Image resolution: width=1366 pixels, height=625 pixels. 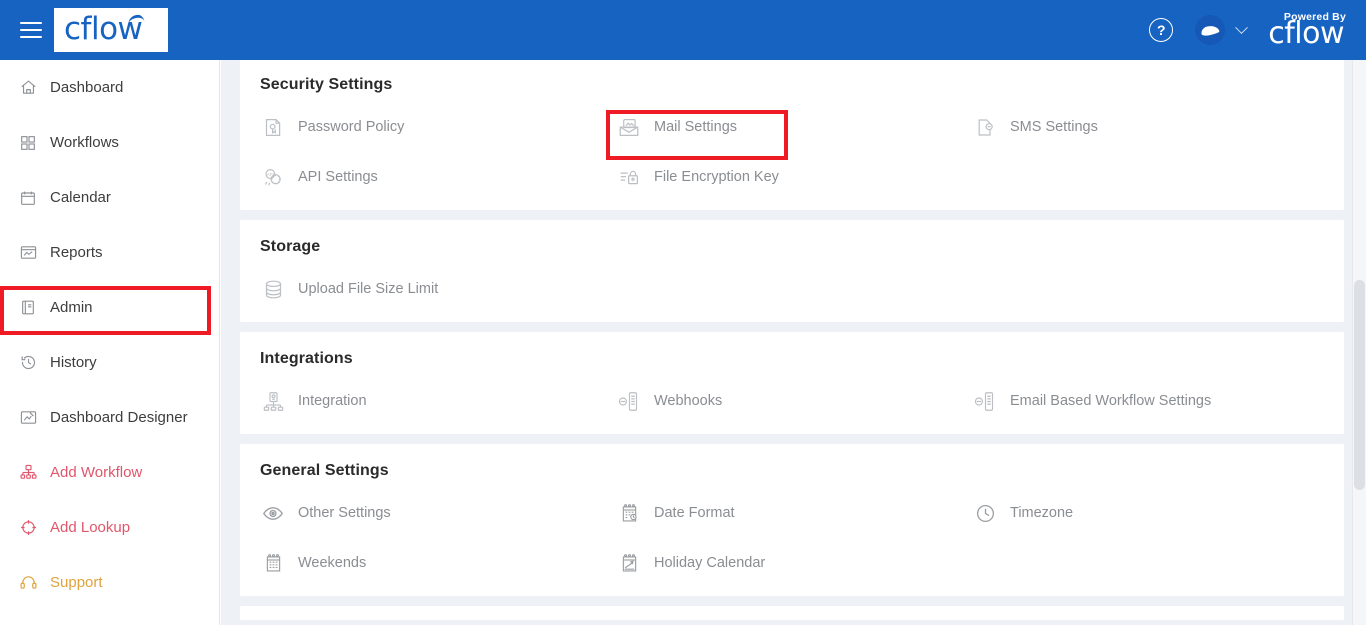 I want to click on card-title: Integrations, so click(x=306, y=358).